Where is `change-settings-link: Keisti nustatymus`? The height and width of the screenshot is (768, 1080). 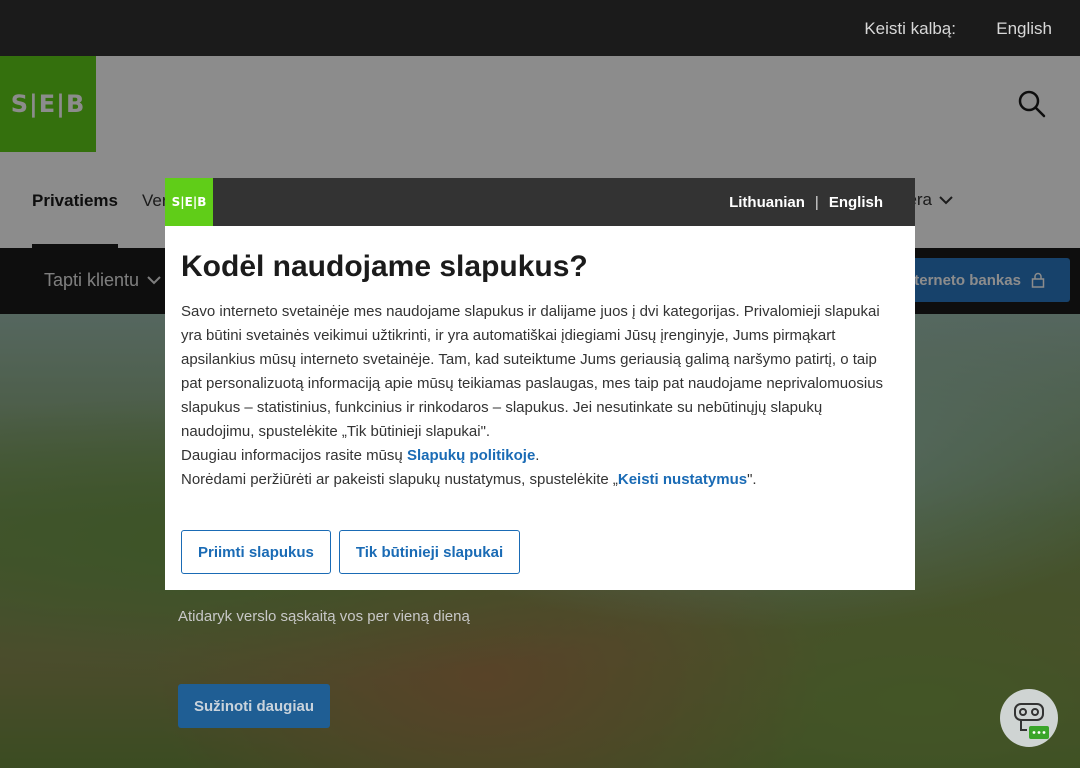
change-settings-link: Keisti nustatymus is located at coordinates (682, 479).